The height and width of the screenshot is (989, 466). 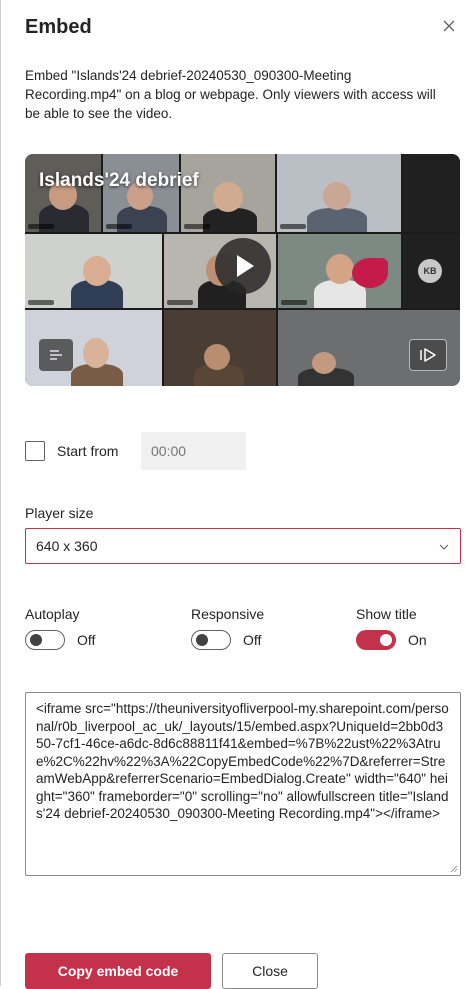 What do you see at coordinates (118, 971) in the screenshot?
I see `copy-embed-code-button: Copy embed code` at bounding box center [118, 971].